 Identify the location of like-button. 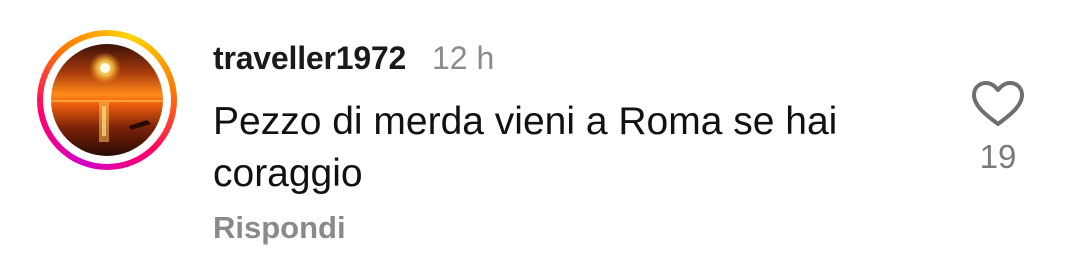
(998, 103).